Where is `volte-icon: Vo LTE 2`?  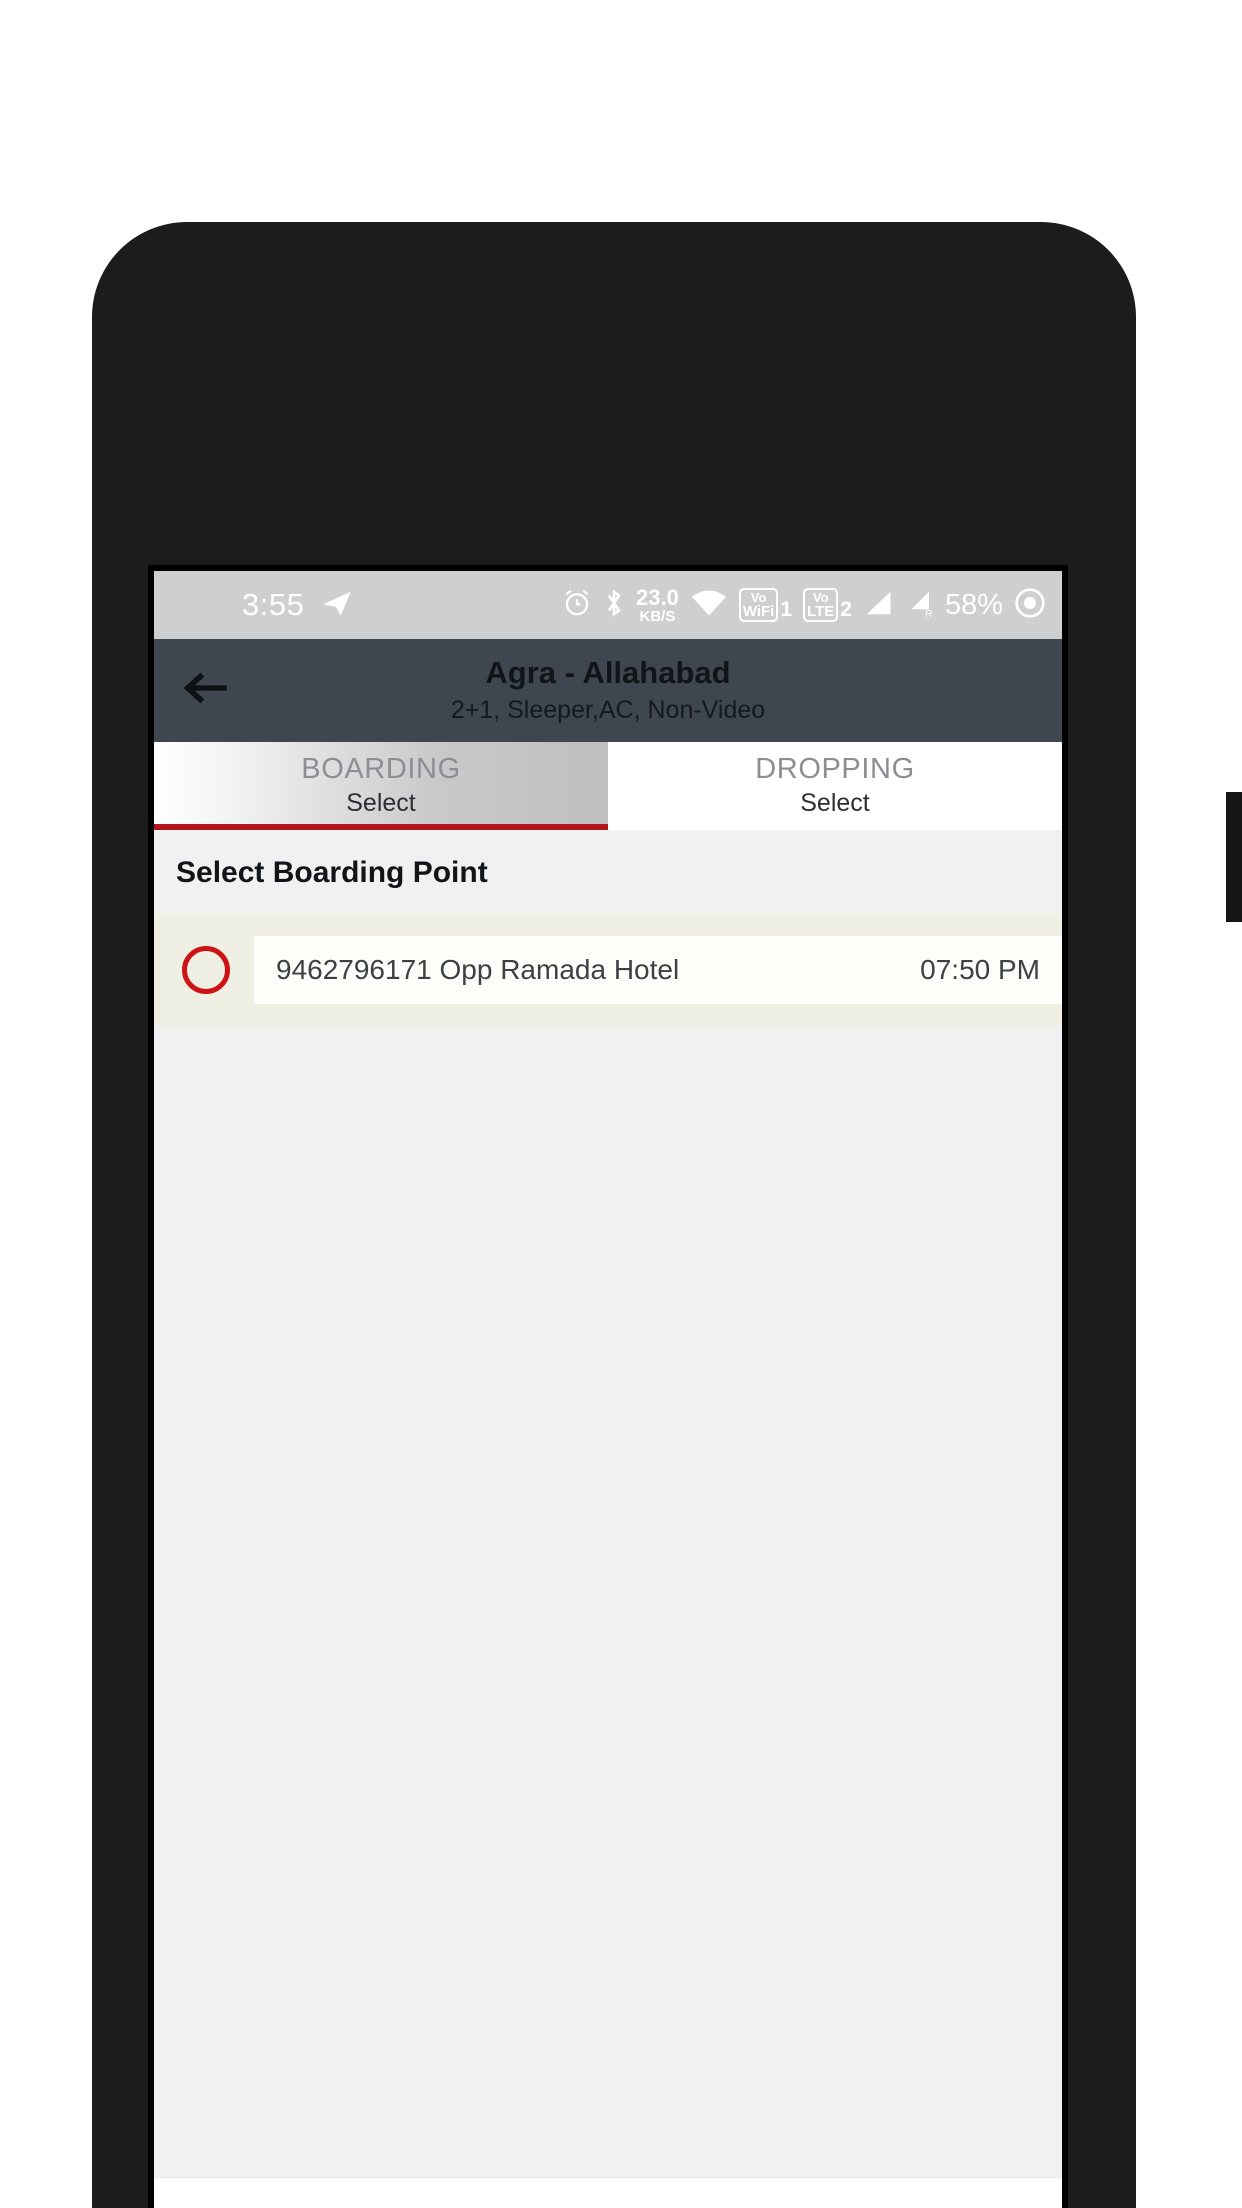
volte-icon: Vo LTE 2 is located at coordinates (827, 605).